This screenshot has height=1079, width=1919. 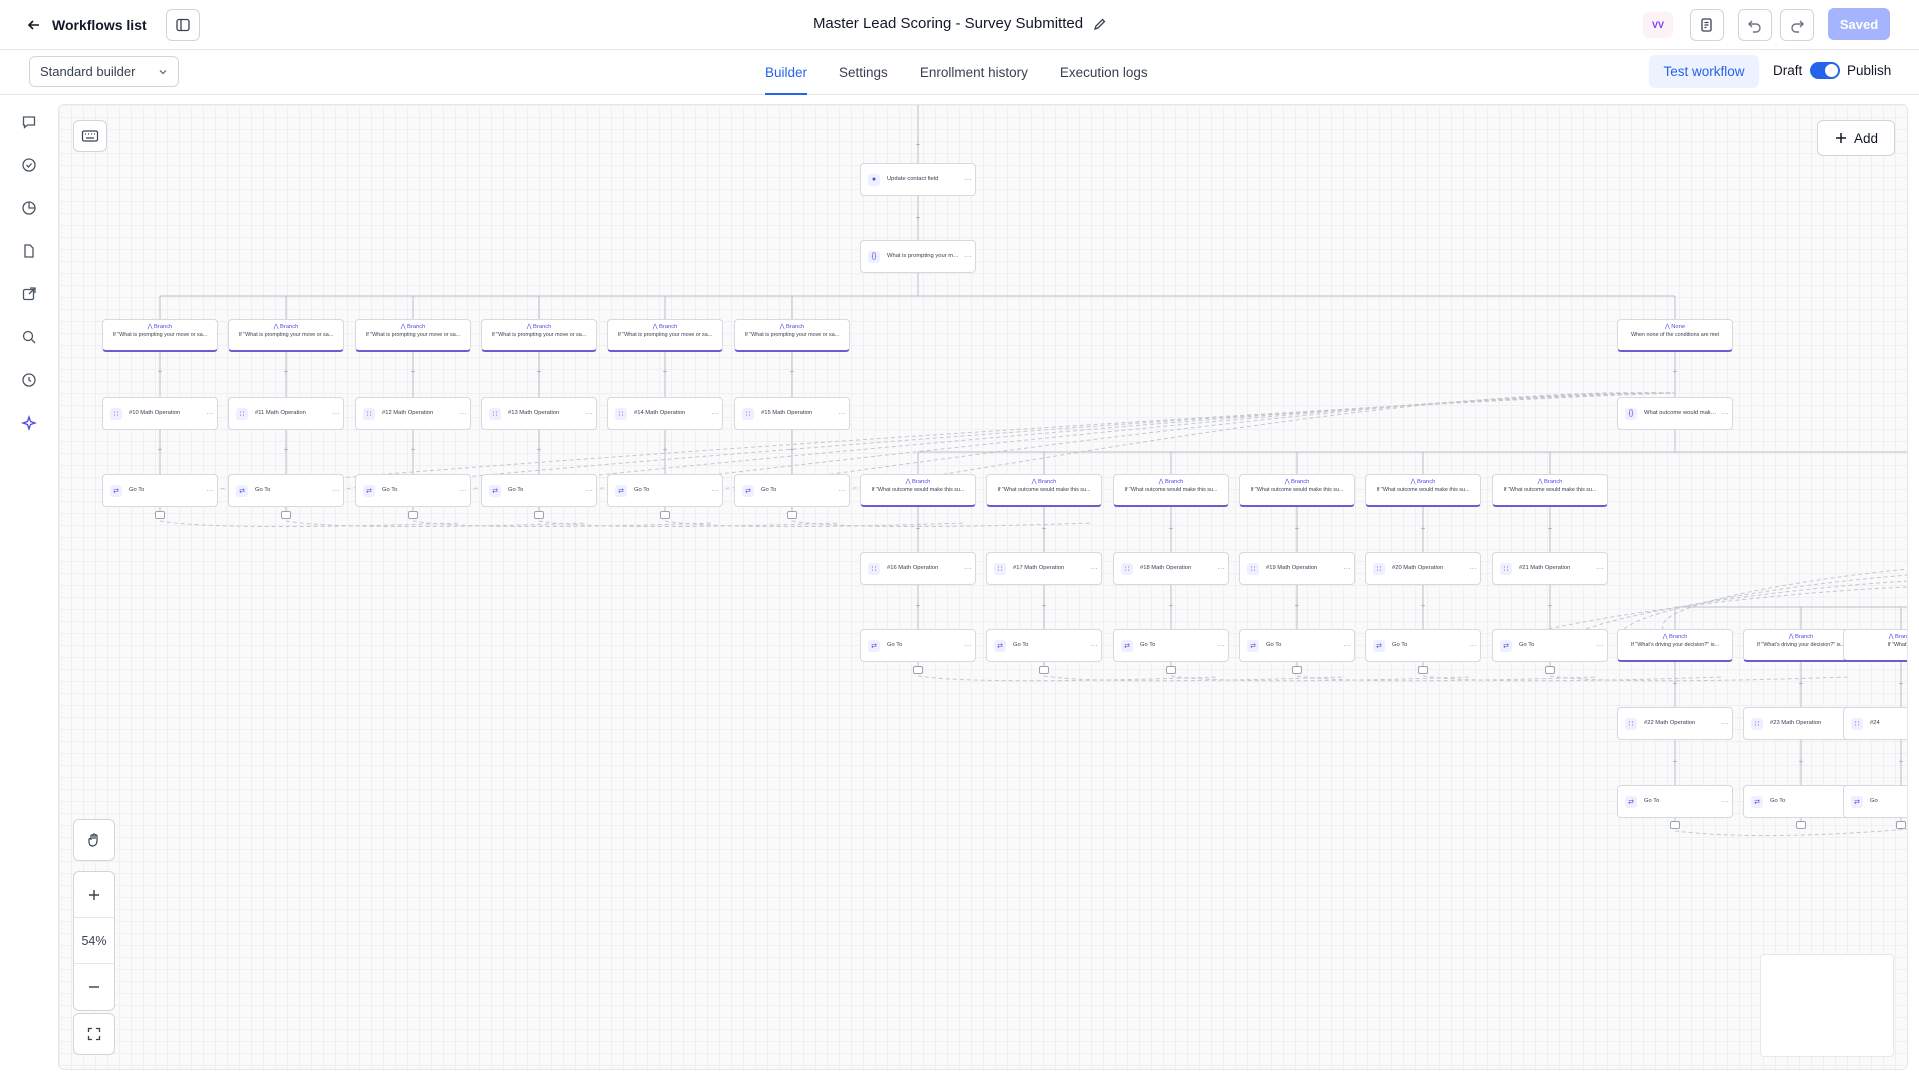 I want to click on add-node-button: Add, so click(x=1856, y=138).